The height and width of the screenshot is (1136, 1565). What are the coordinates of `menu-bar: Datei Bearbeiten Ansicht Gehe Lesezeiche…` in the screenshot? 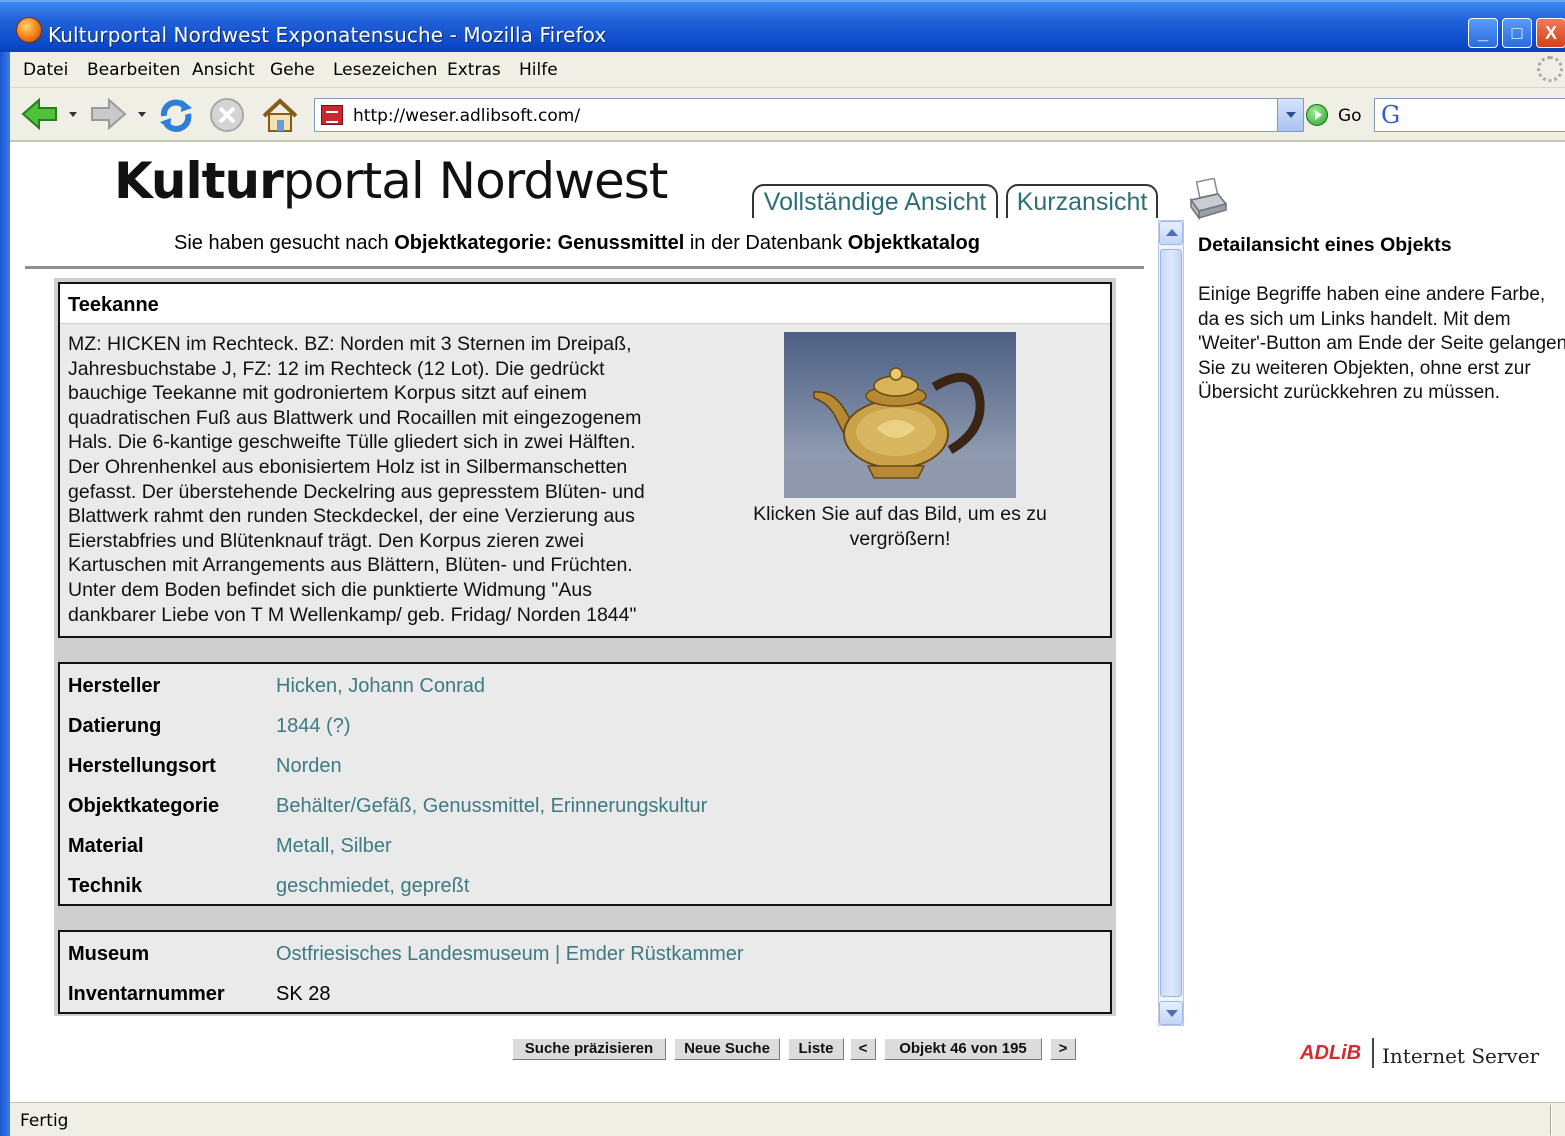 It's located at (787, 70).